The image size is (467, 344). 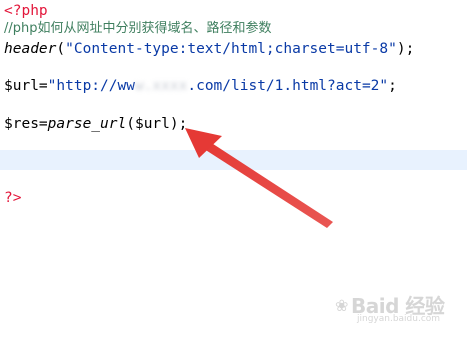 I want to click on code-line-7: $res=parse_url($url);, so click(x=95, y=124).